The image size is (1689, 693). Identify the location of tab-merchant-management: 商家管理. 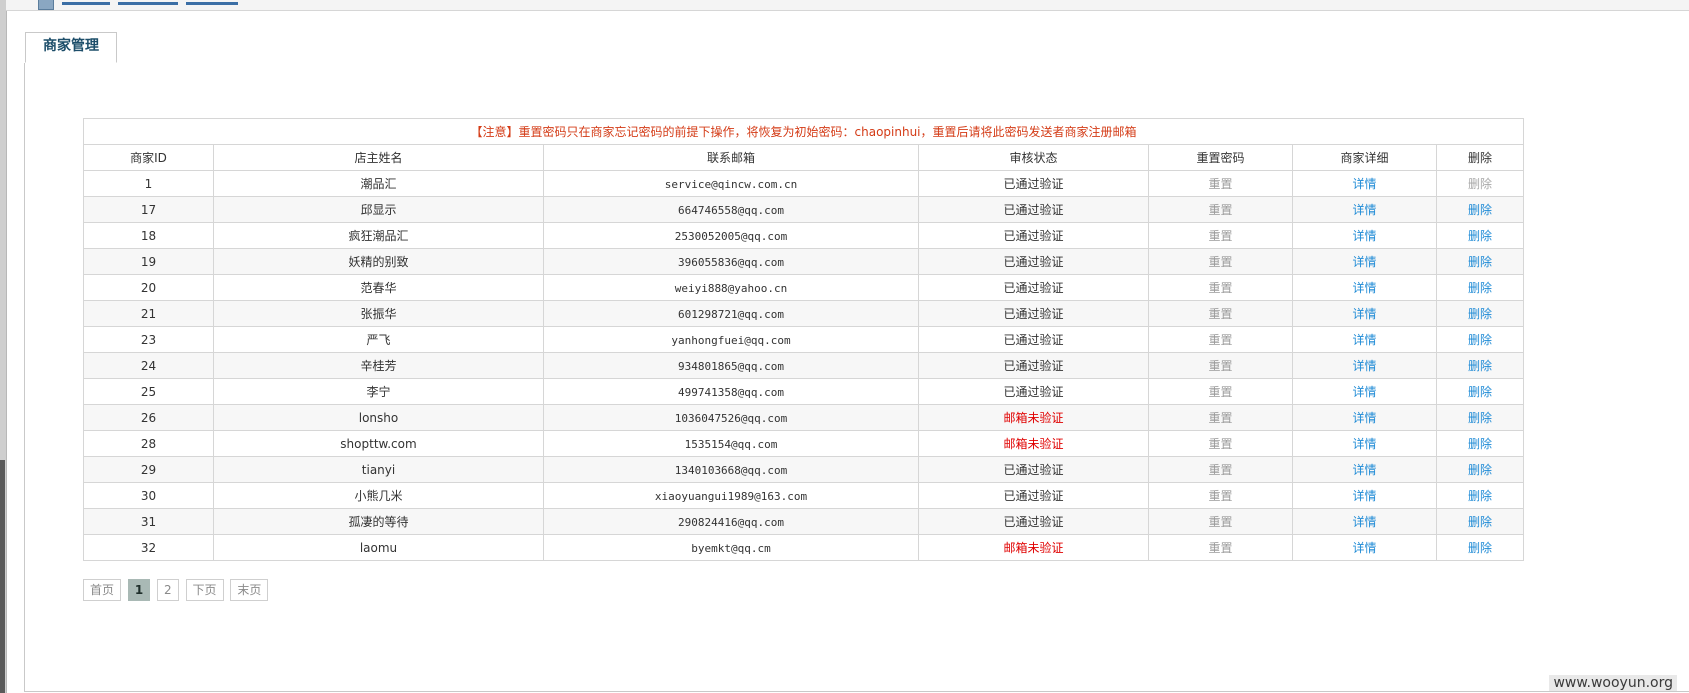
(71, 47).